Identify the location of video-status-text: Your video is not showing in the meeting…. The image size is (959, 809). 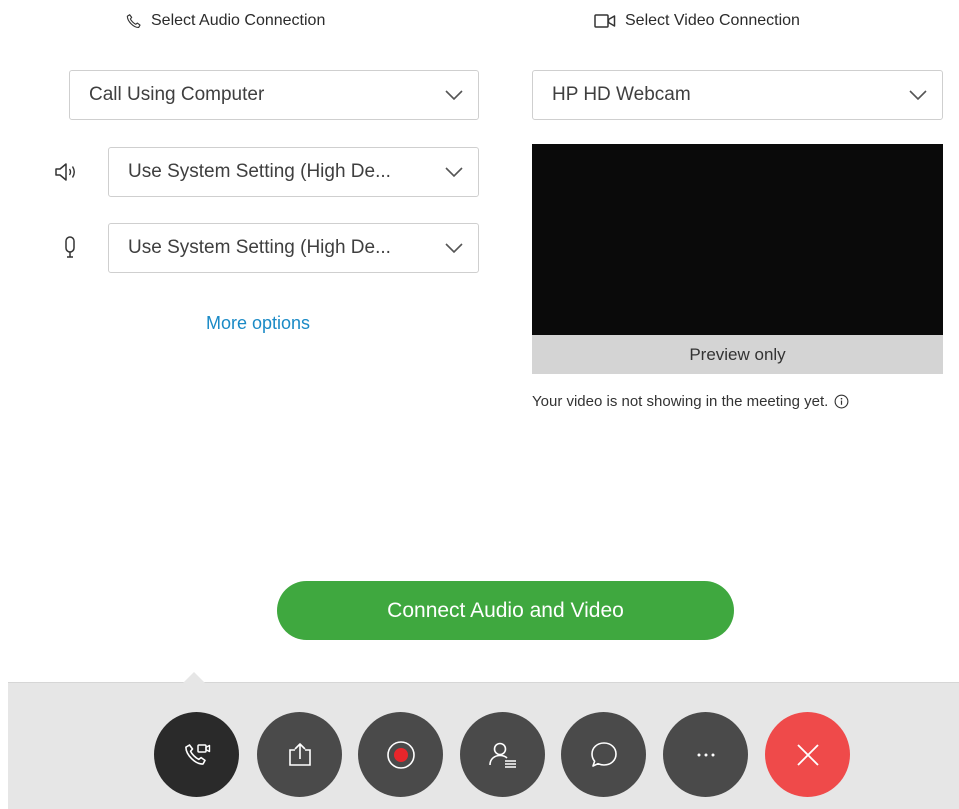
(680, 401).